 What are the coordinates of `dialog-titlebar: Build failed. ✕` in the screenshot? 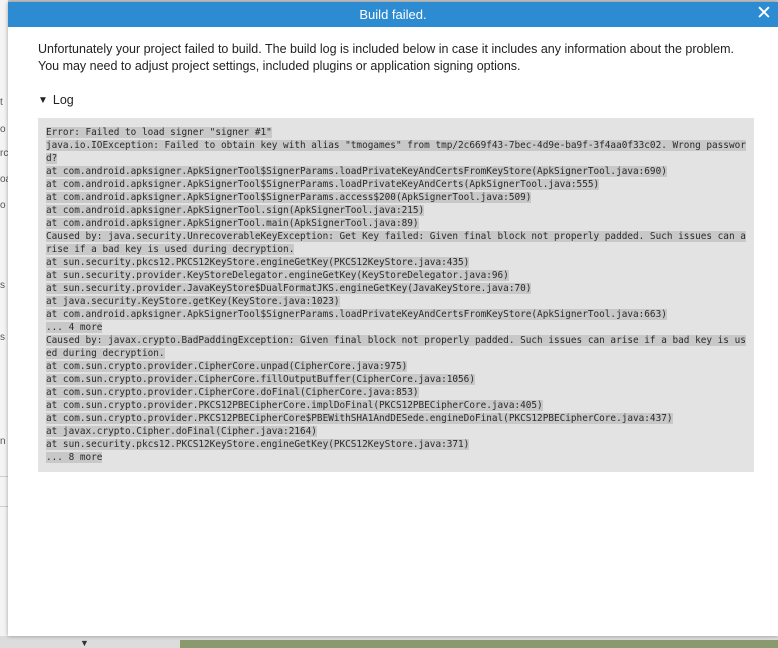 It's located at (393, 14).